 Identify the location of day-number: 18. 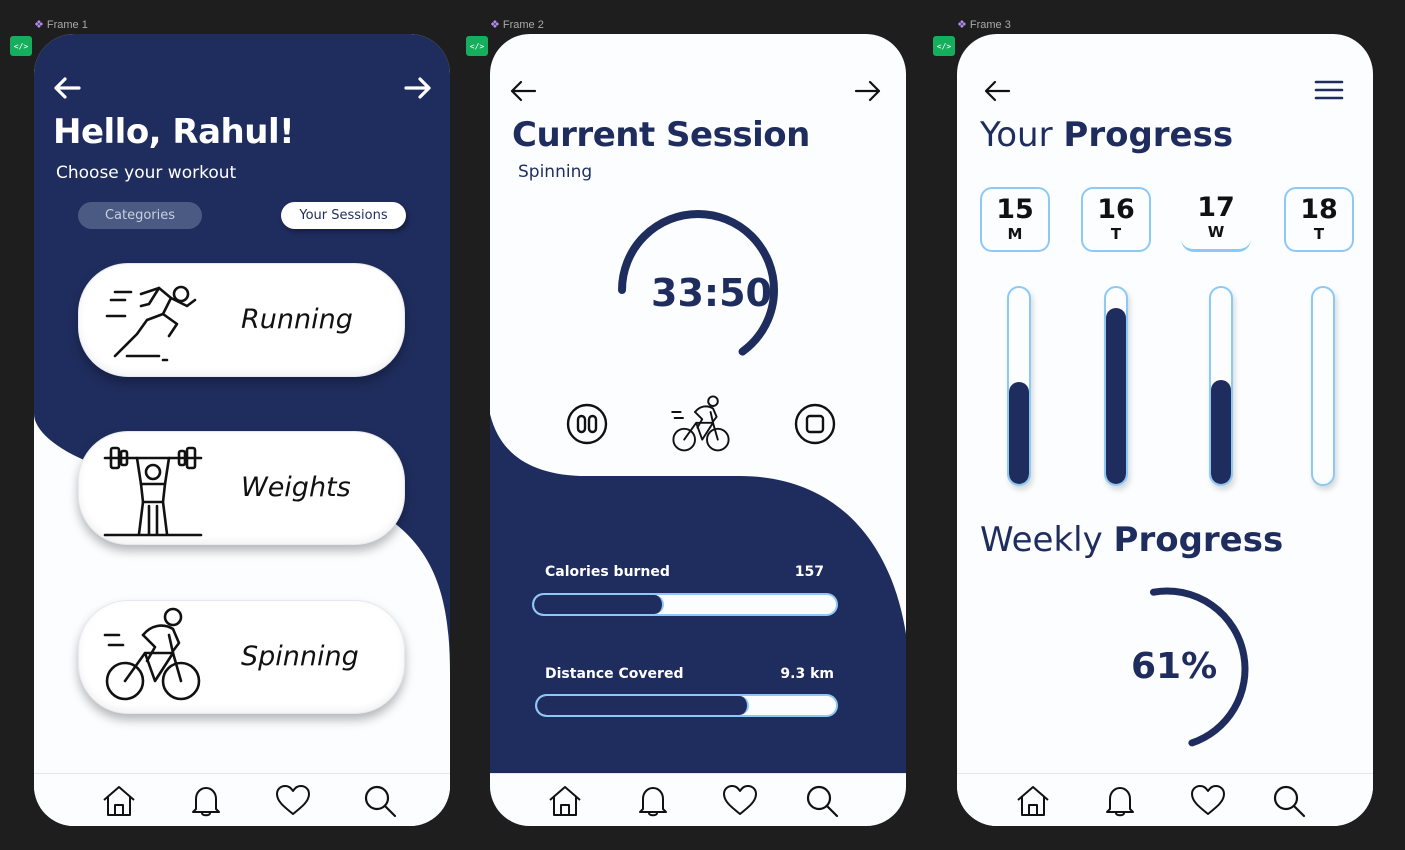
(1319, 209).